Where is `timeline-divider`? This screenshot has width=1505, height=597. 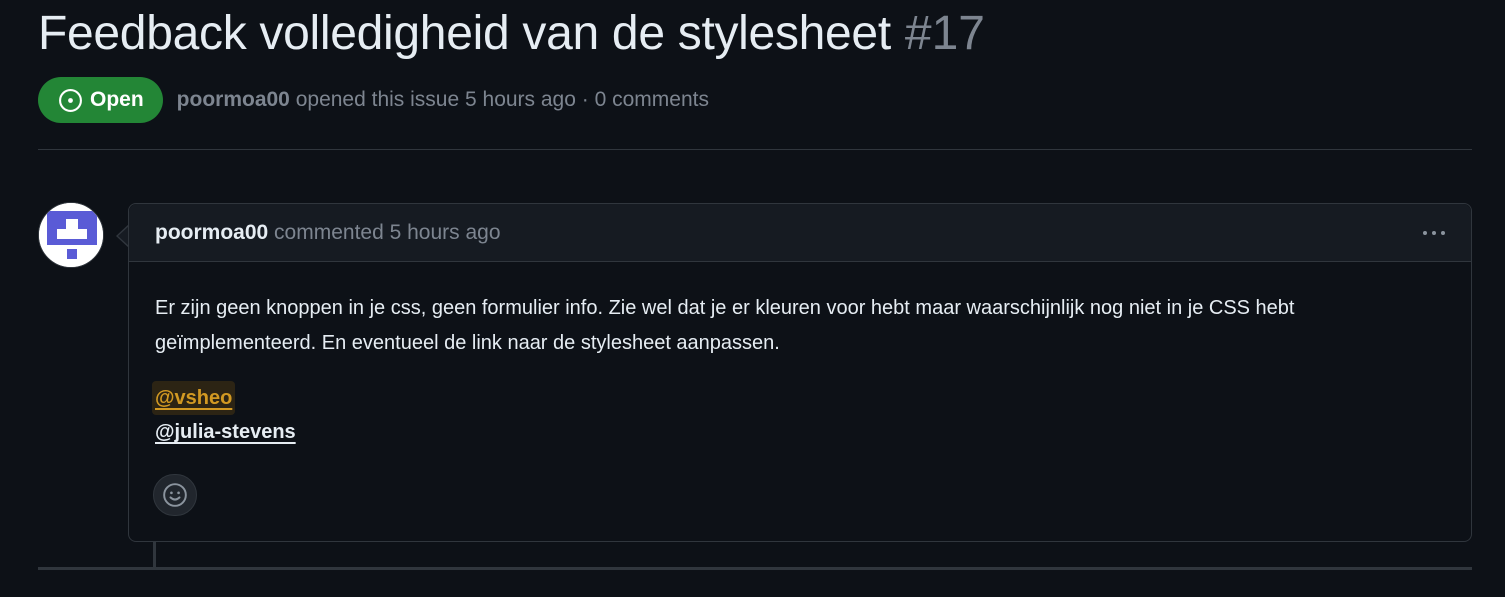
timeline-divider is located at coordinates (755, 568).